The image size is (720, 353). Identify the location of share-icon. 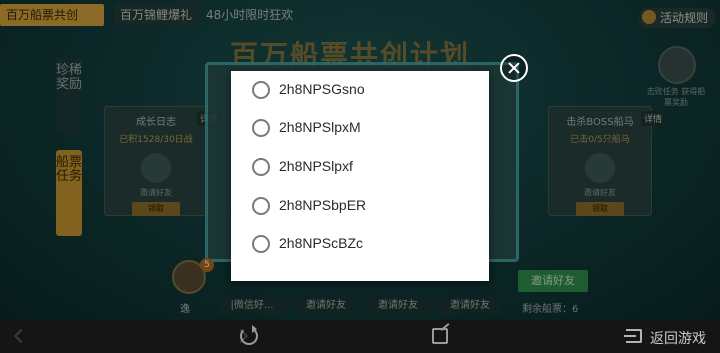
(440, 336).